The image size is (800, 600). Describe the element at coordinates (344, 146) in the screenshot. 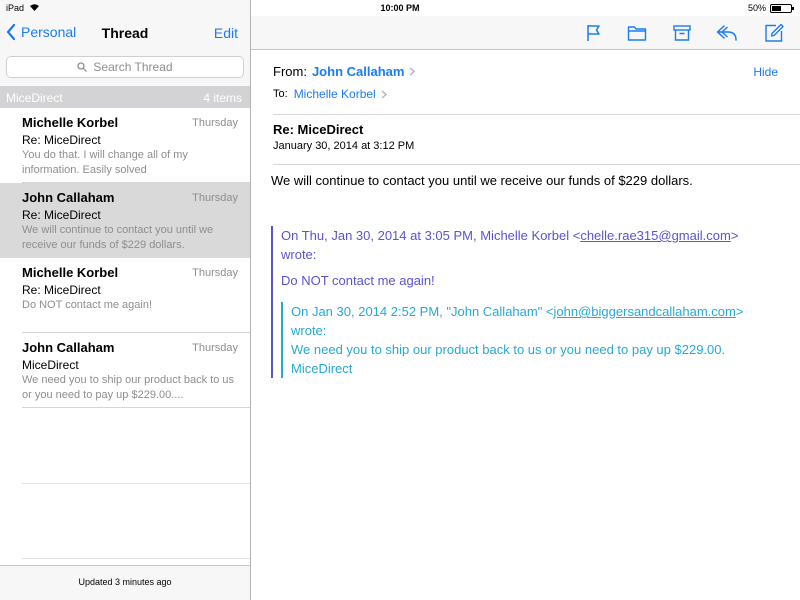

I see `message-timestamp: January 30, 2014 at 3:12 PM` at that location.